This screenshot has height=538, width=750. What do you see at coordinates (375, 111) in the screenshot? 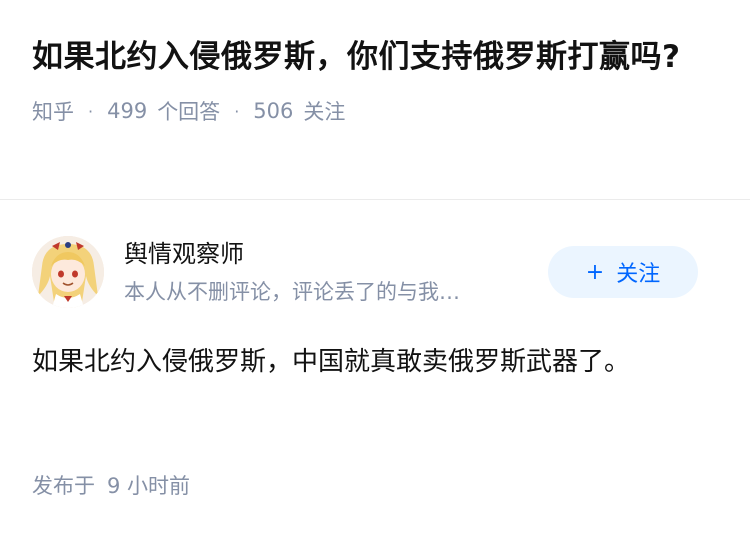
I see `question-meta: 知乎 · 499 个回答 · 506 关注` at bounding box center [375, 111].